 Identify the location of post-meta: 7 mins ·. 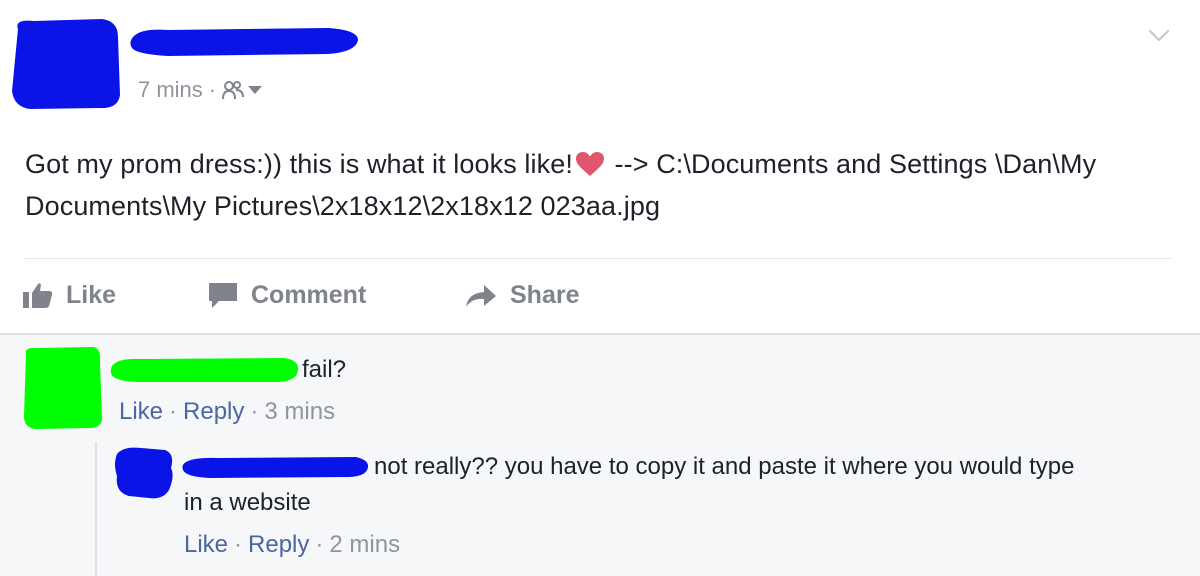
(200, 90).